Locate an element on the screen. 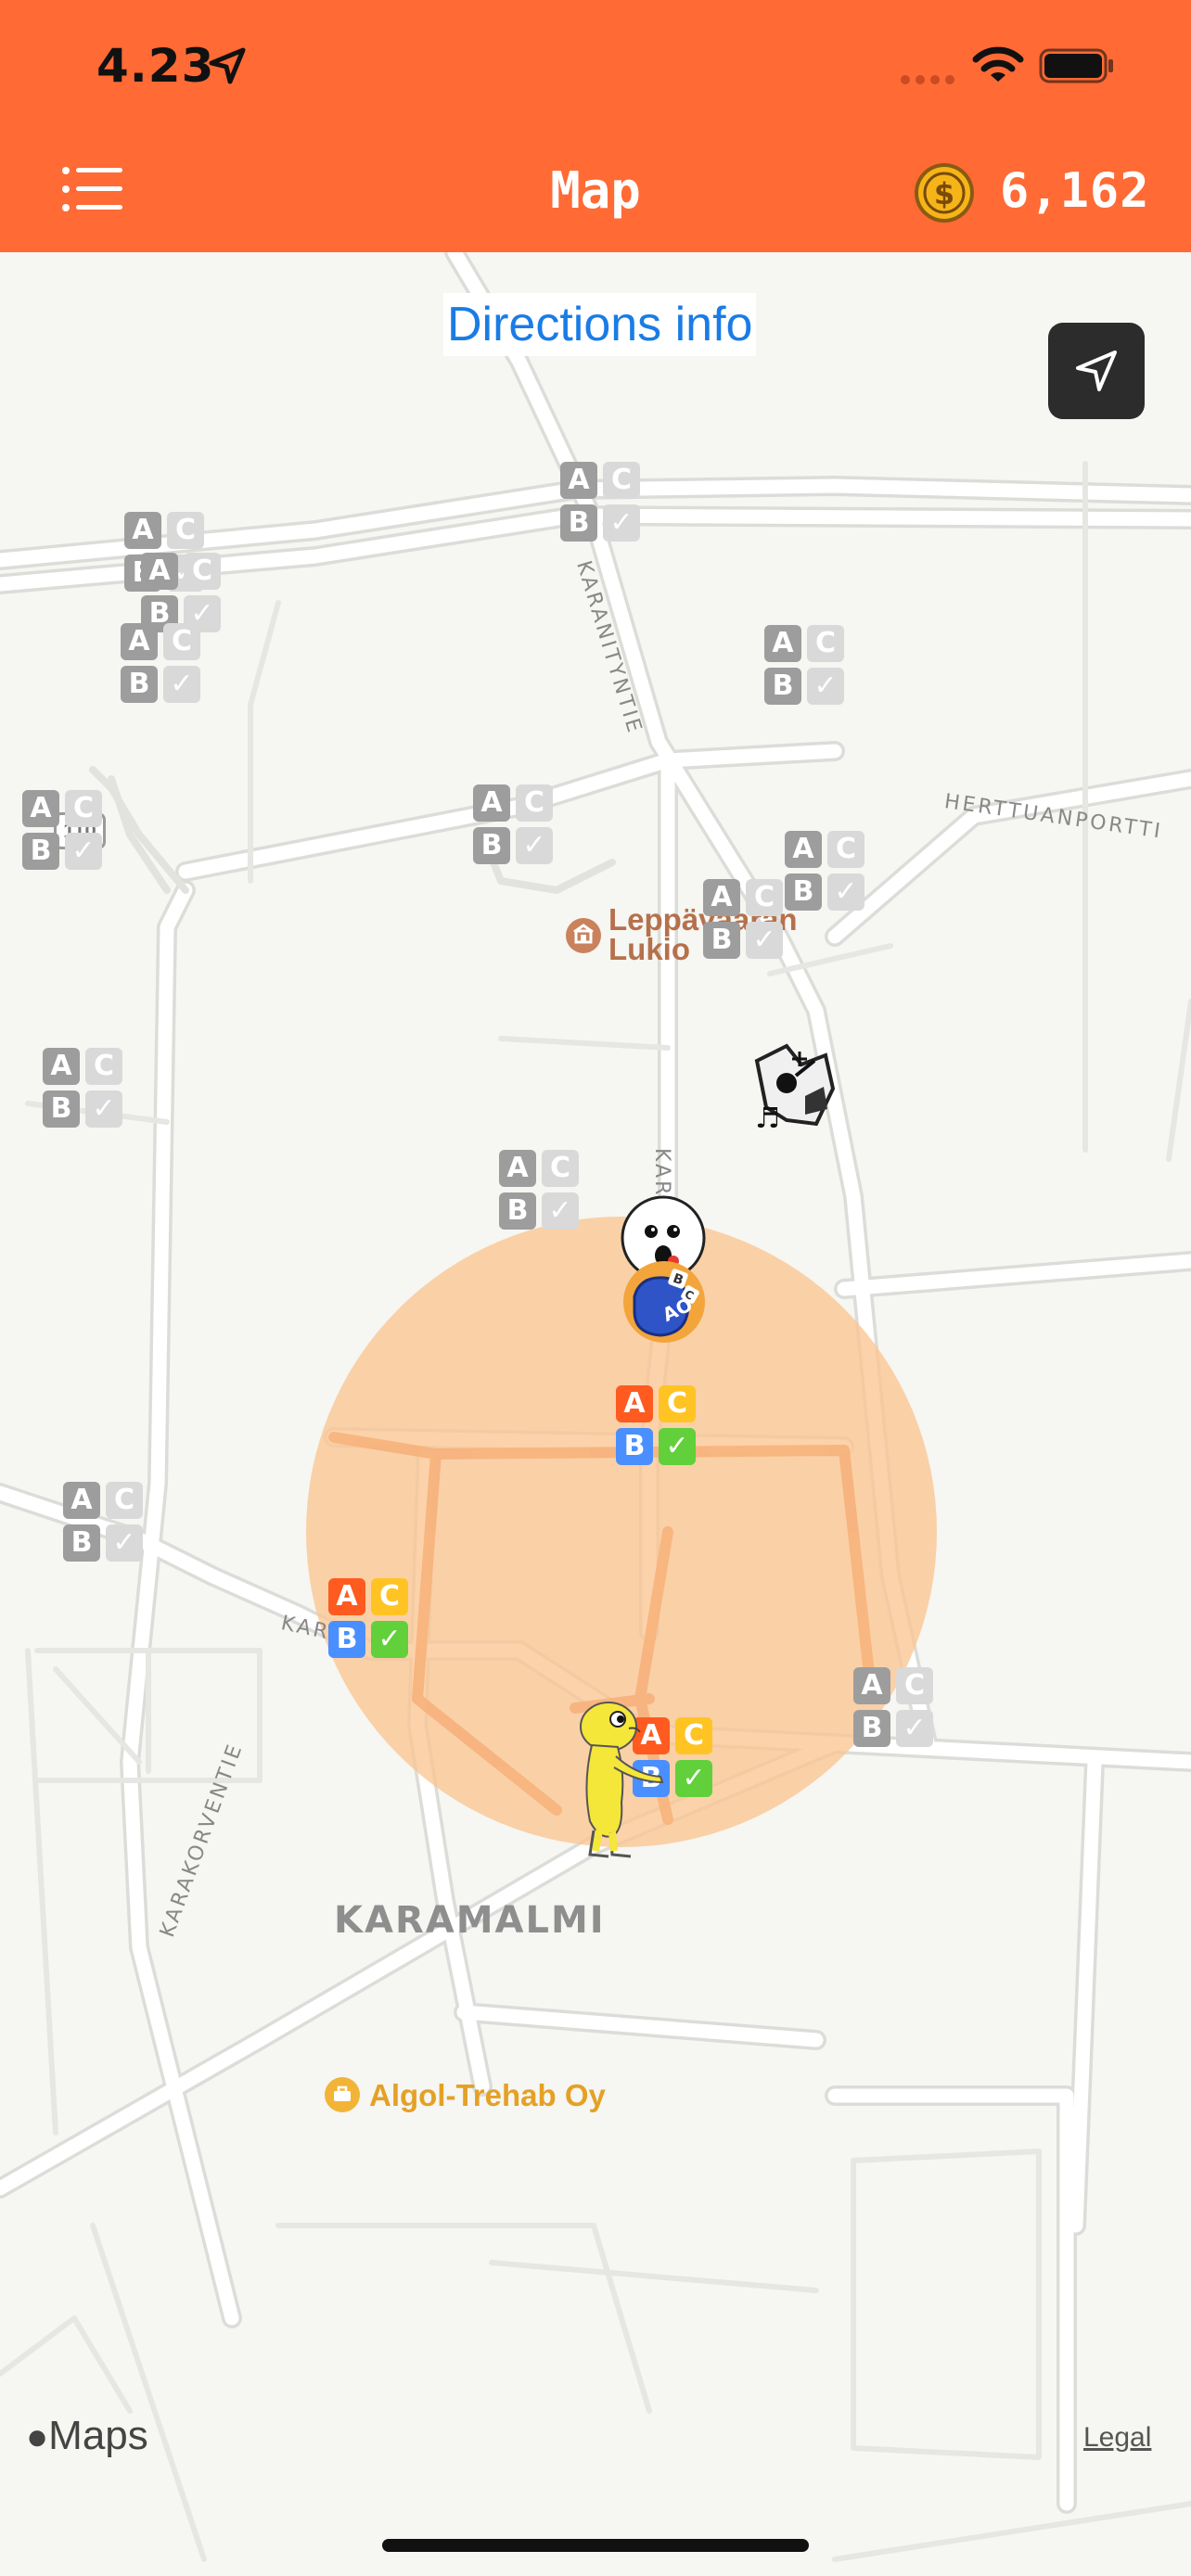 The width and height of the screenshot is (1191, 2576). wifi-icon is located at coordinates (998, 64).